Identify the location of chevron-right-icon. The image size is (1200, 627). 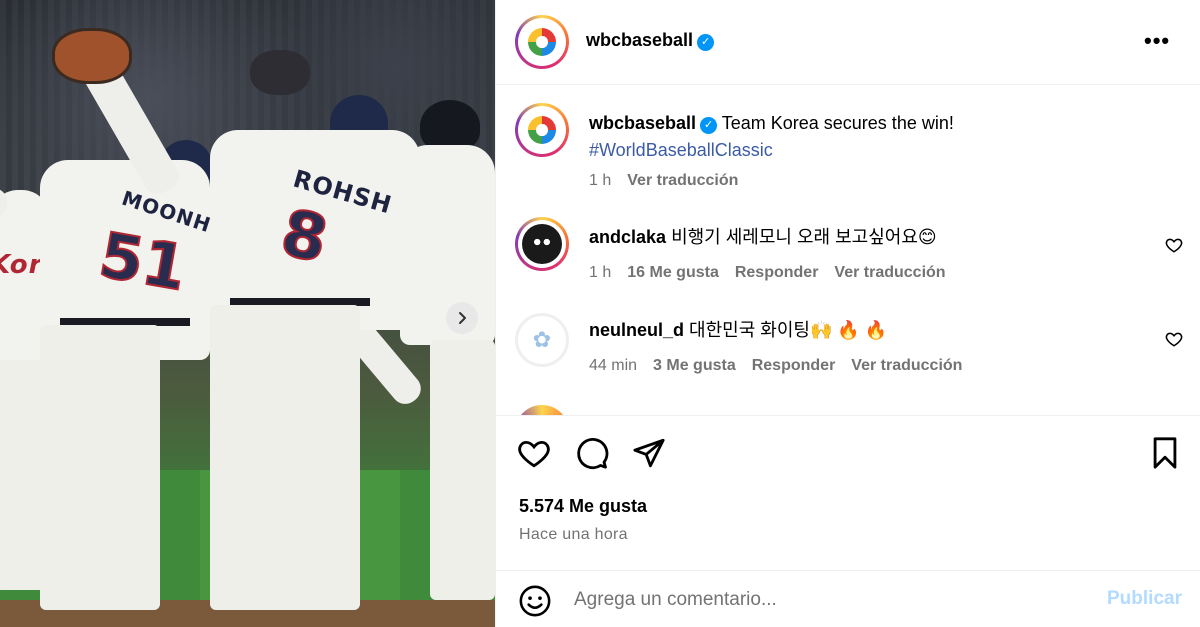
(462, 318).